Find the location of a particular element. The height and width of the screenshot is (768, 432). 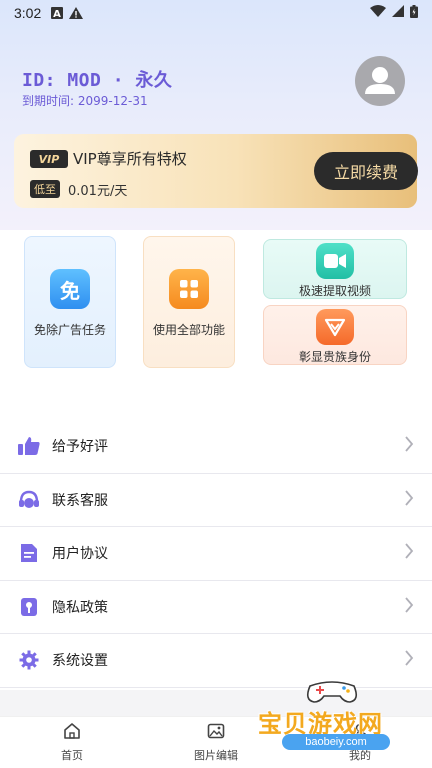

feature-tile-all-functions: 使用全部功能 is located at coordinates (189, 302).